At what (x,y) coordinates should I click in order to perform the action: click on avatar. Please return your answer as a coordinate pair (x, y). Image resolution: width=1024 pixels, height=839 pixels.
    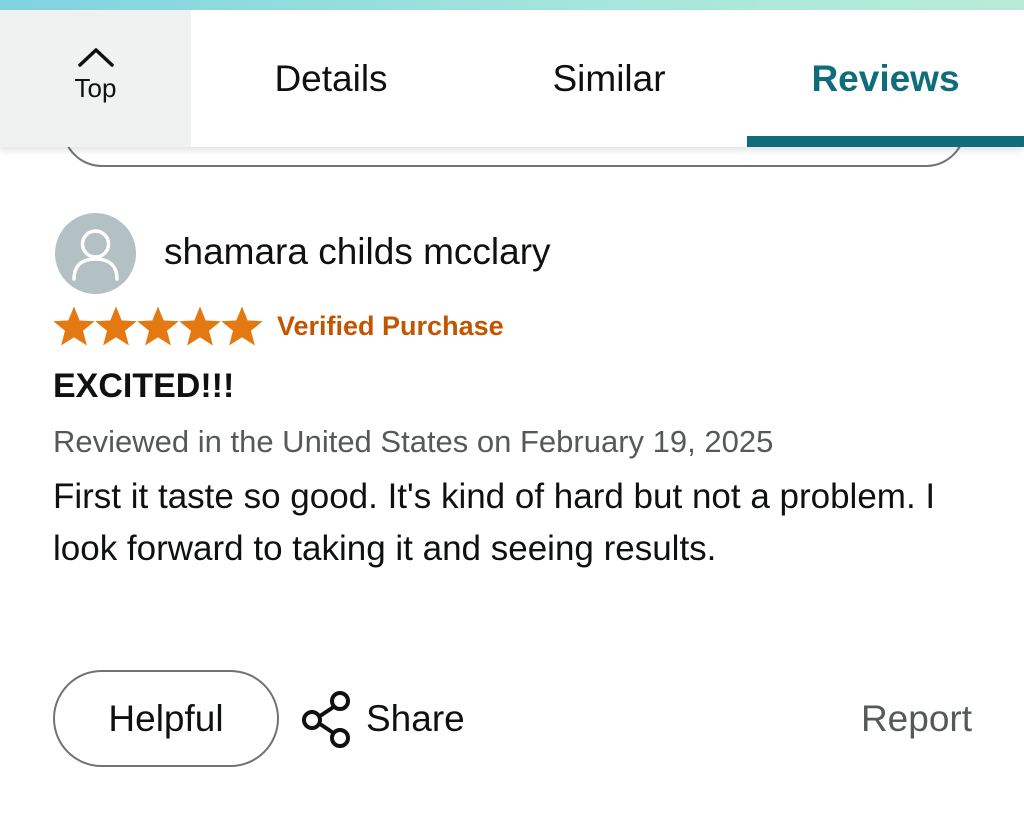
    Looking at the image, I should click on (95, 253).